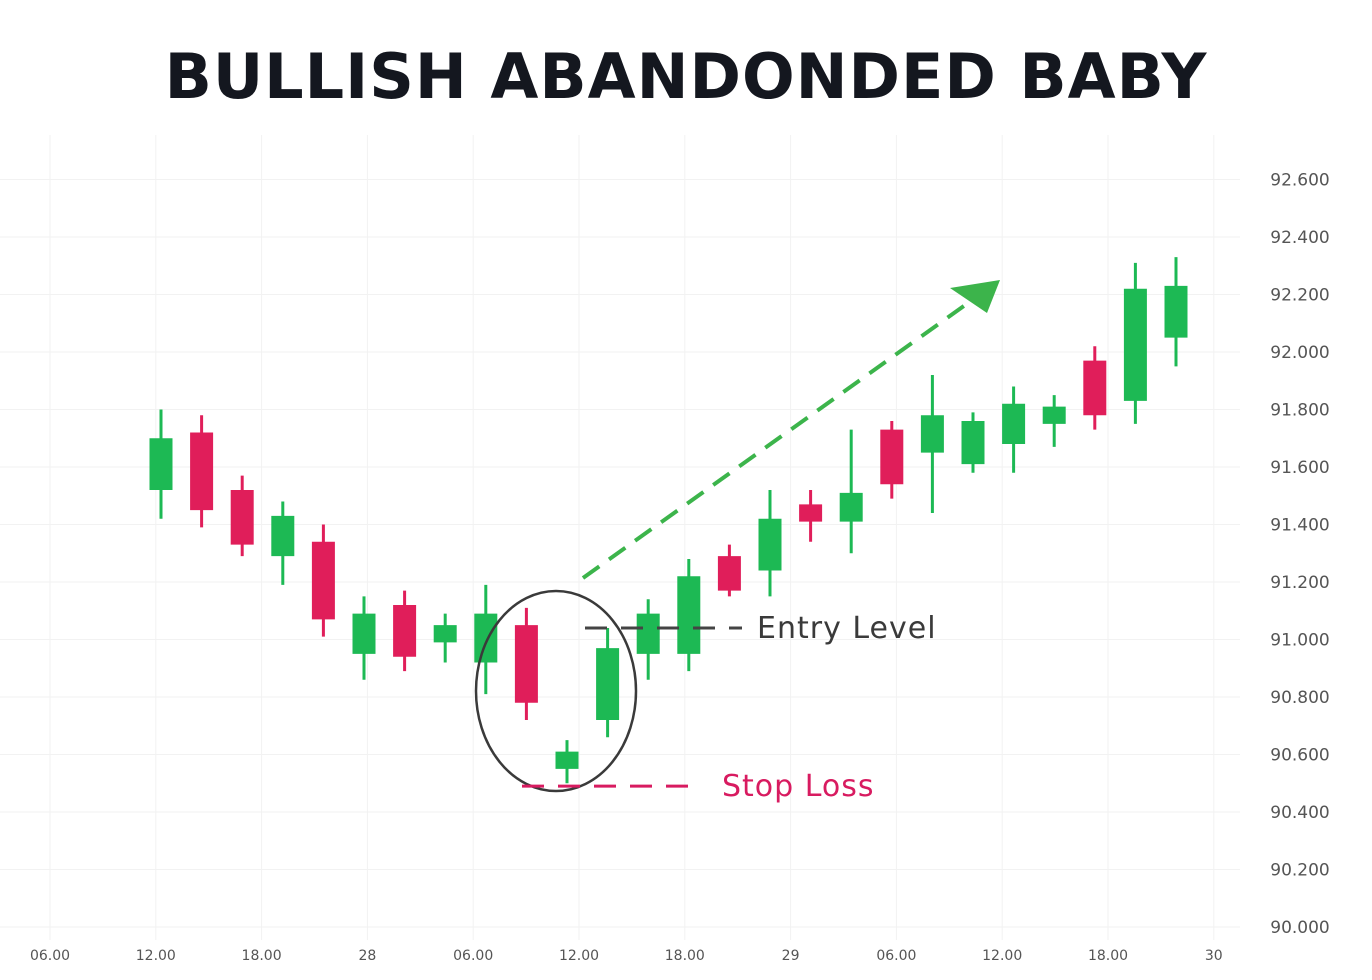 The height and width of the screenshot is (980, 1372). What do you see at coordinates (1299, 238) in the screenshot?
I see `y-tick-label: 92.400` at bounding box center [1299, 238].